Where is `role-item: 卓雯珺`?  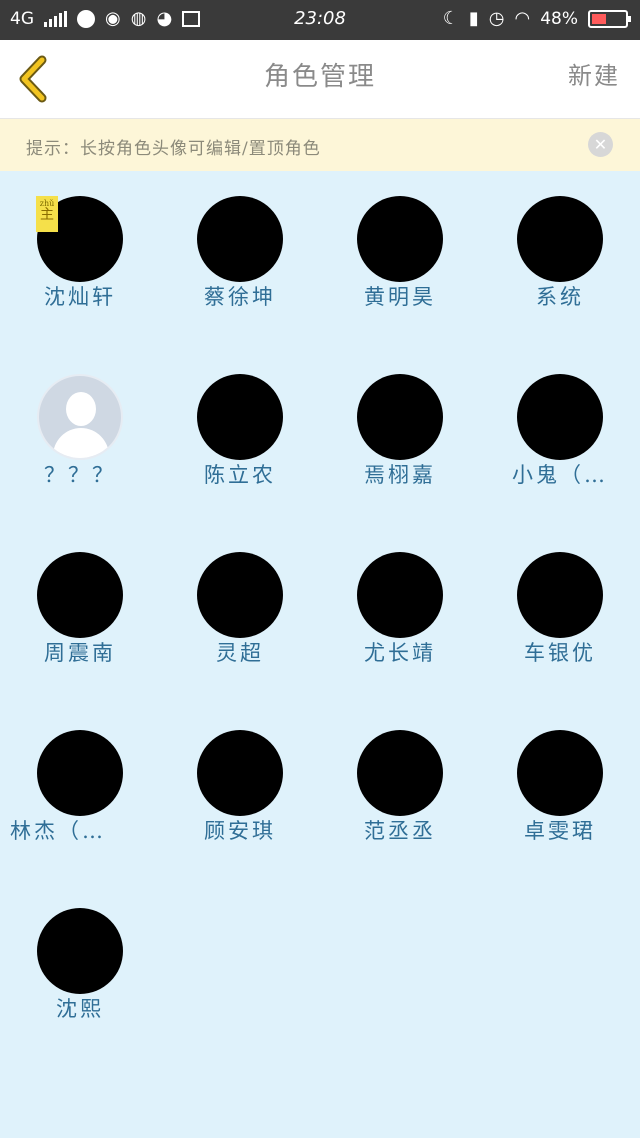
role-item: 卓雯珺 is located at coordinates (560, 794).